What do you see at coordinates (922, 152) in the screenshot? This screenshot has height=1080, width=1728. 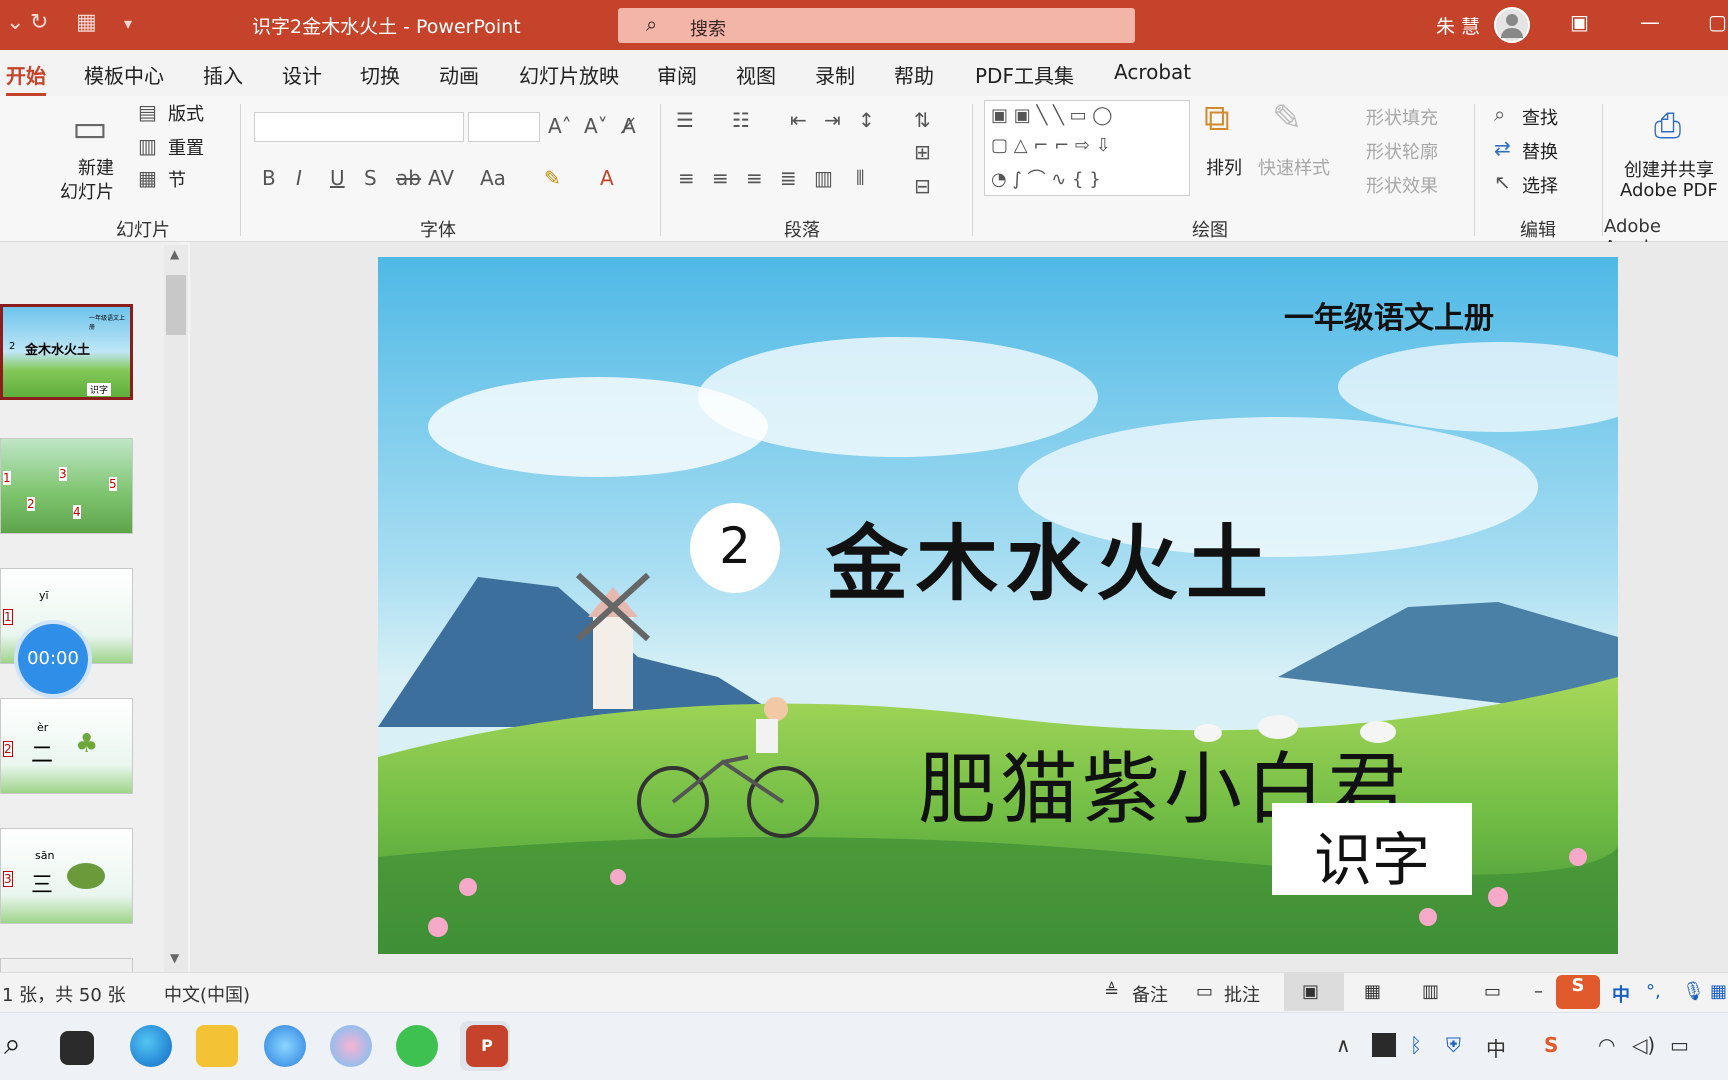 I see `align-text-icon: ⊞` at bounding box center [922, 152].